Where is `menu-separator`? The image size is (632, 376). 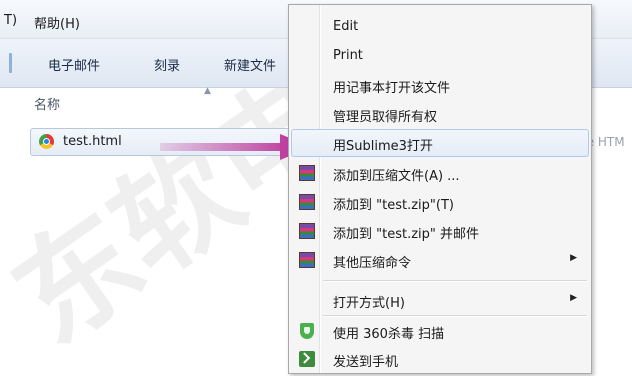 menu-separator is located at coordinates (455, 281).